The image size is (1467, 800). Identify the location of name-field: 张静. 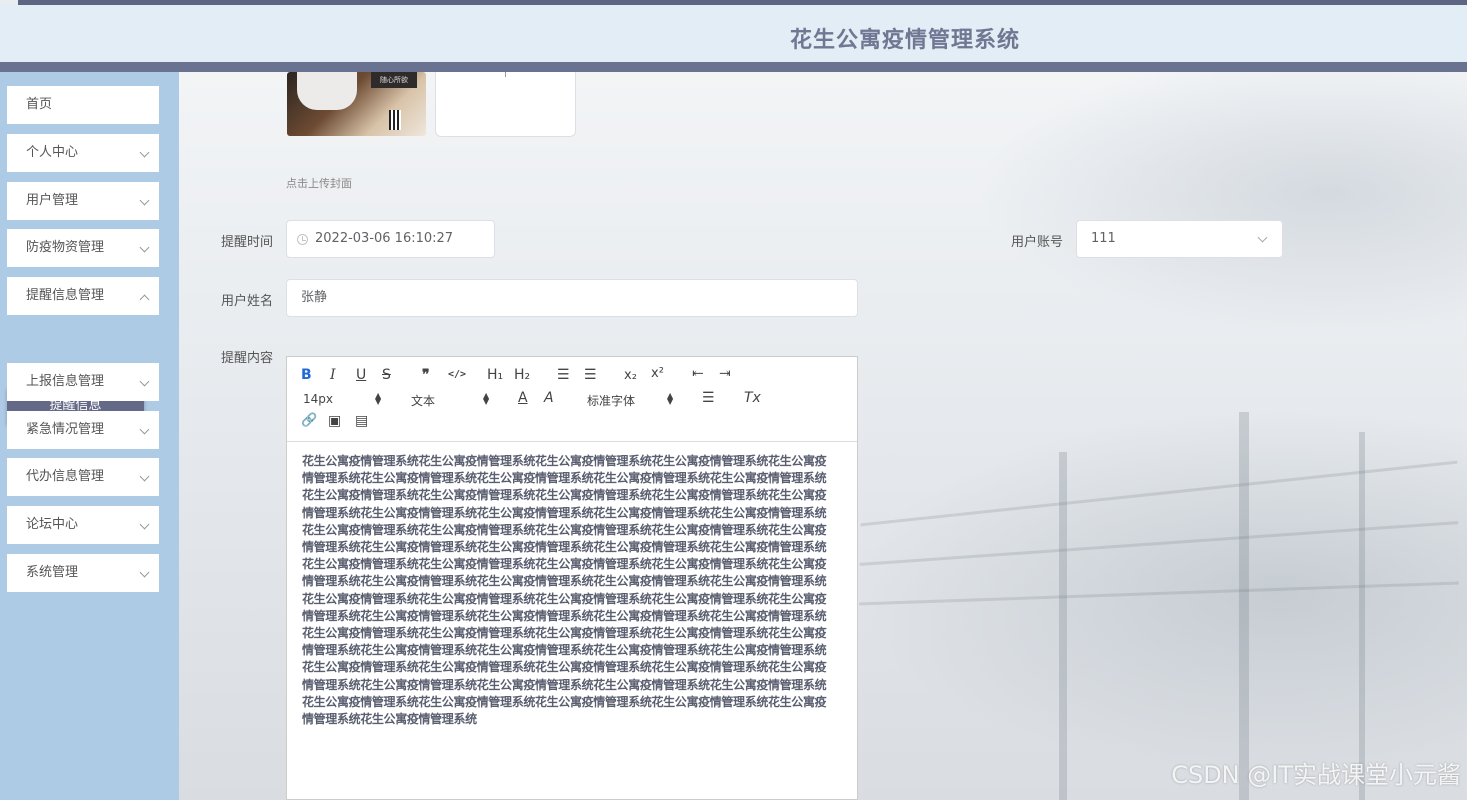
(572, 298).